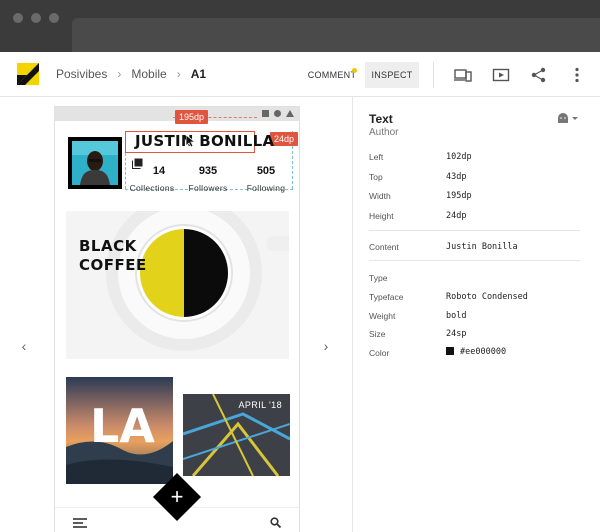  Describe the element at coordinates (300, 74) in the screenshot. I see `top-toolbar: Posivibes › Mobile › A1 COMMENT INSPECT` at that location.